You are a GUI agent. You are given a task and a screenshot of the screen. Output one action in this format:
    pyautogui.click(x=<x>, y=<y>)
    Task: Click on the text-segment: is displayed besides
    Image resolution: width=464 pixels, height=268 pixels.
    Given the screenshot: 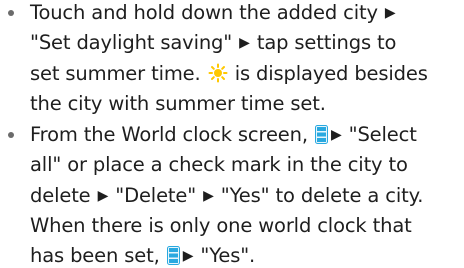 What is the action you would take?
    pyautogui.click(x=328, y=73)
    